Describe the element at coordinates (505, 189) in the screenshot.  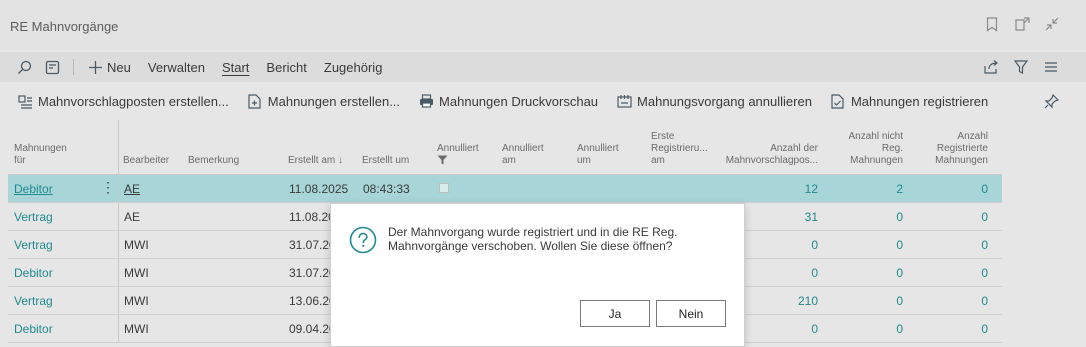
I see `table-row: Debitor ⋮ AE 11.08.2025 08:43:33 12 2 0` at that location.